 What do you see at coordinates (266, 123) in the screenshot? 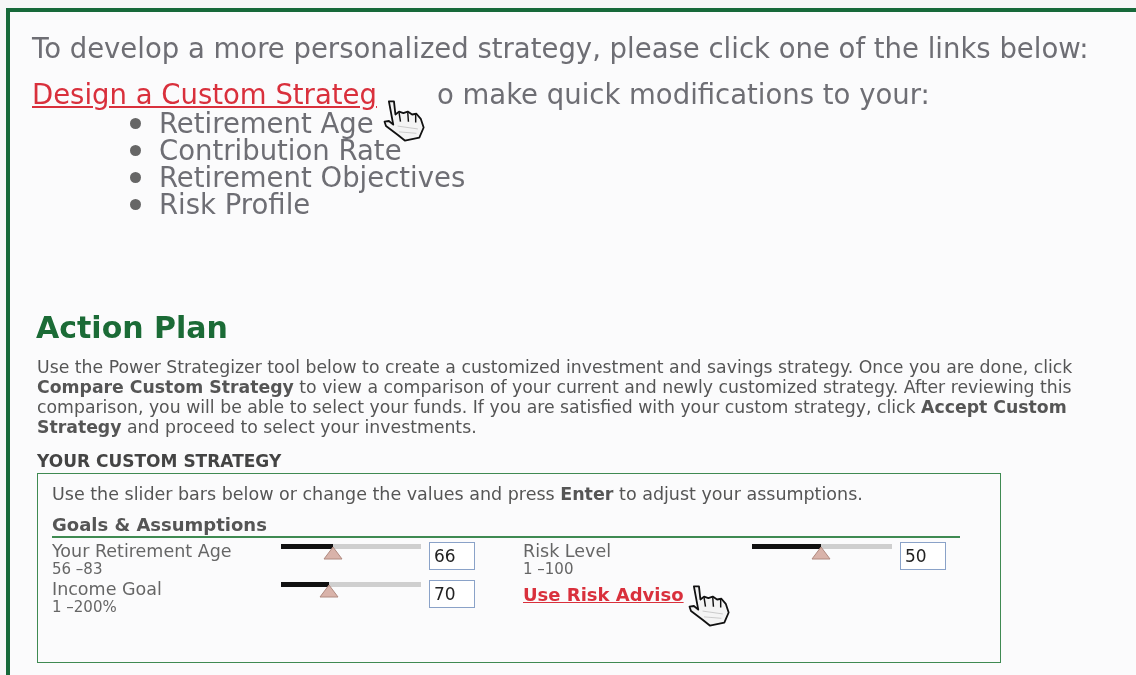
I see `list-item: Retirement Age` at bounding box center [266, 123].